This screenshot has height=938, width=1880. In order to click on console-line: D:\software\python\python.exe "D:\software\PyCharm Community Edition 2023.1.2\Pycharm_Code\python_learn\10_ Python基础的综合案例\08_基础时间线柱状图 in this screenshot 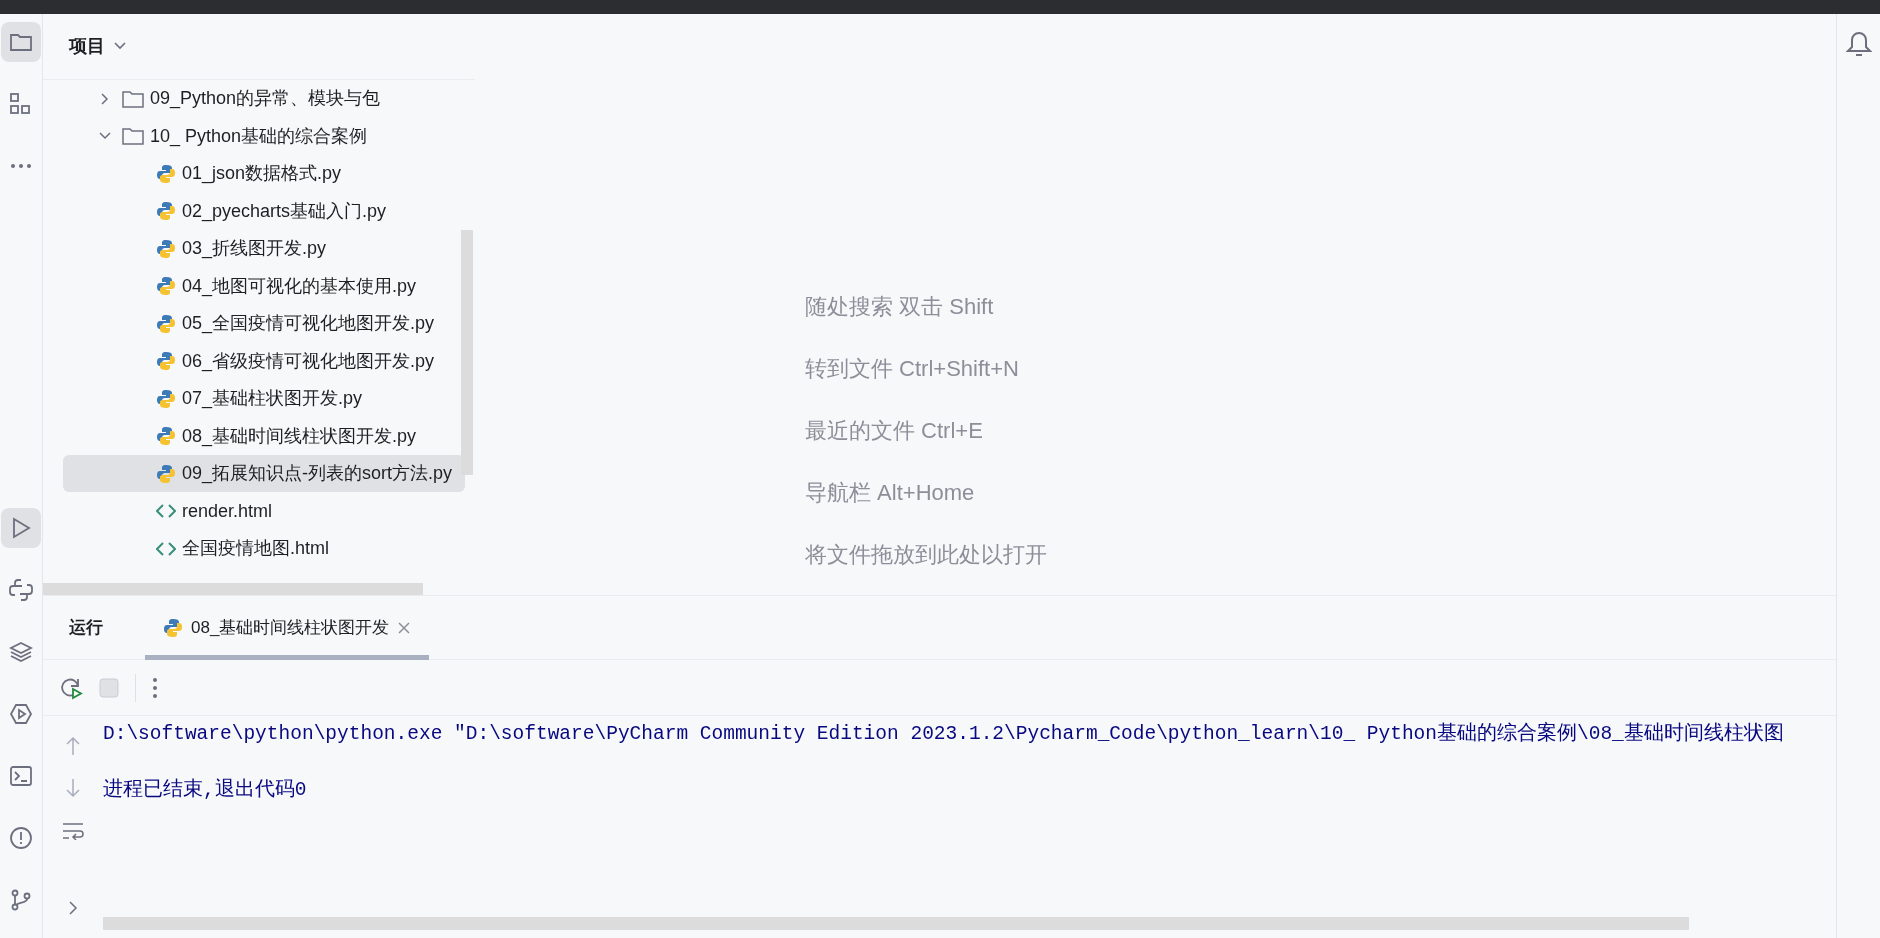, I will do `click(944, 734)`.